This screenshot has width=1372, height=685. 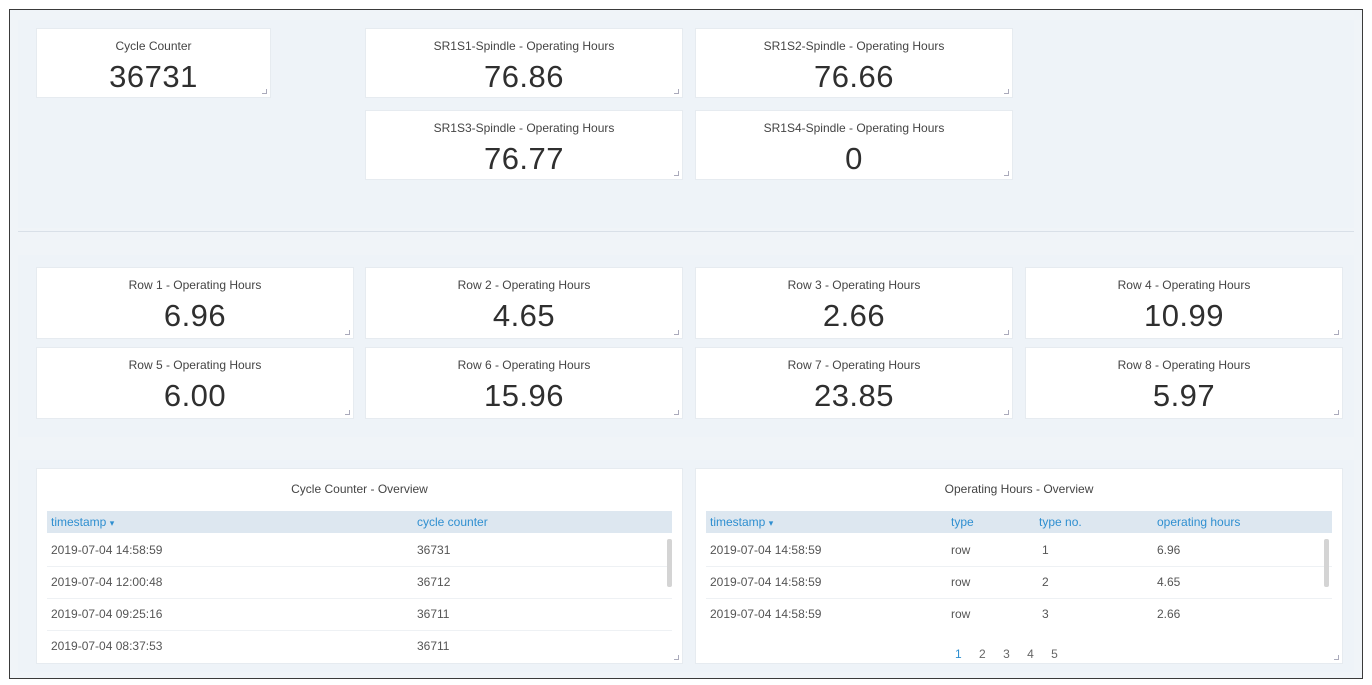 I want to click on cell-operating-hours: 4.65, so click(x=1169, y=582).